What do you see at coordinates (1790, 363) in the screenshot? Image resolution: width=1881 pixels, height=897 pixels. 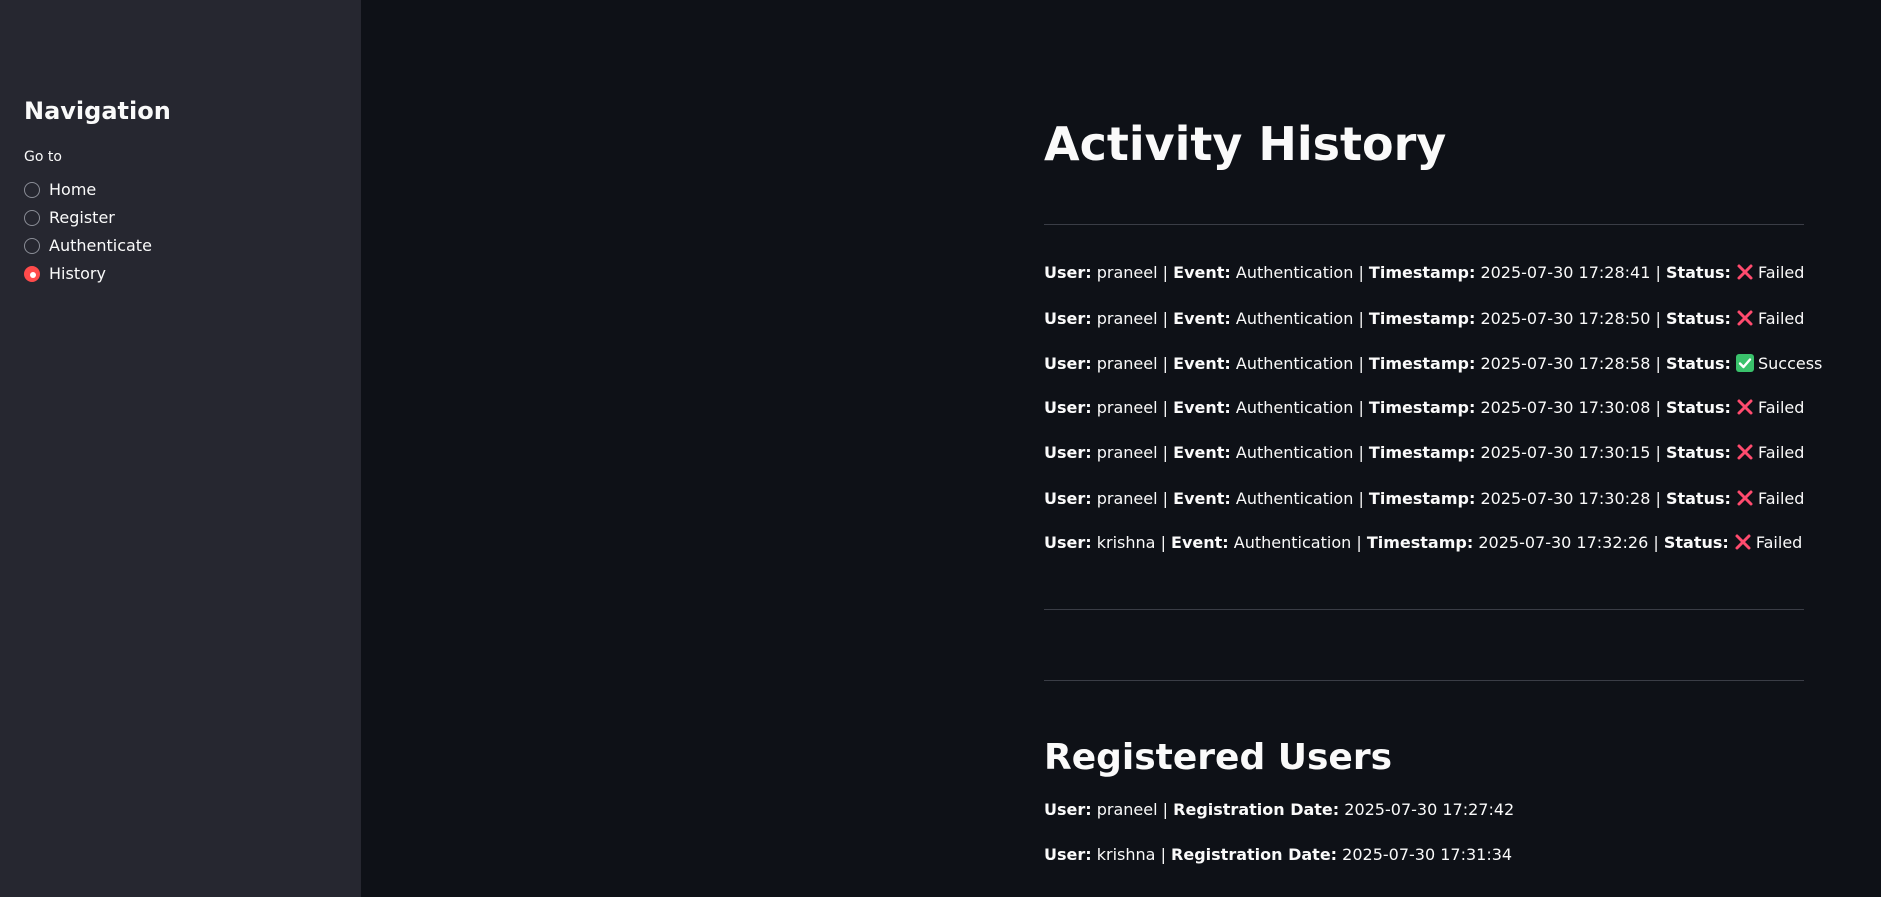 I see `status-value: Success` at bounding box center [1790, 363].